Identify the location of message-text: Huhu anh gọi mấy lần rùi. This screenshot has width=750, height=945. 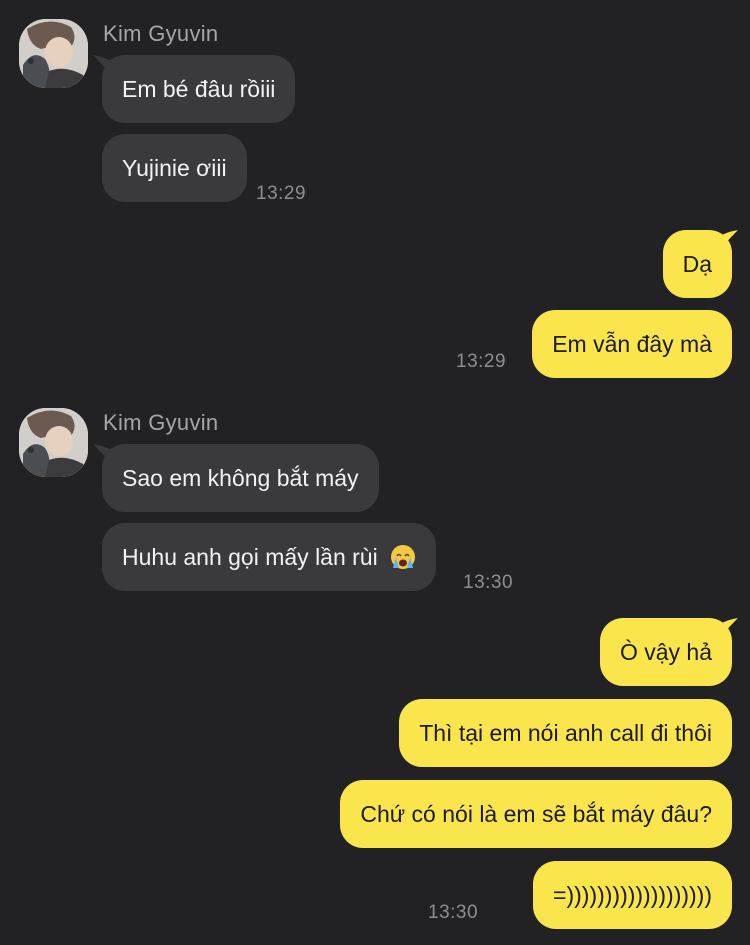
(250, 557).